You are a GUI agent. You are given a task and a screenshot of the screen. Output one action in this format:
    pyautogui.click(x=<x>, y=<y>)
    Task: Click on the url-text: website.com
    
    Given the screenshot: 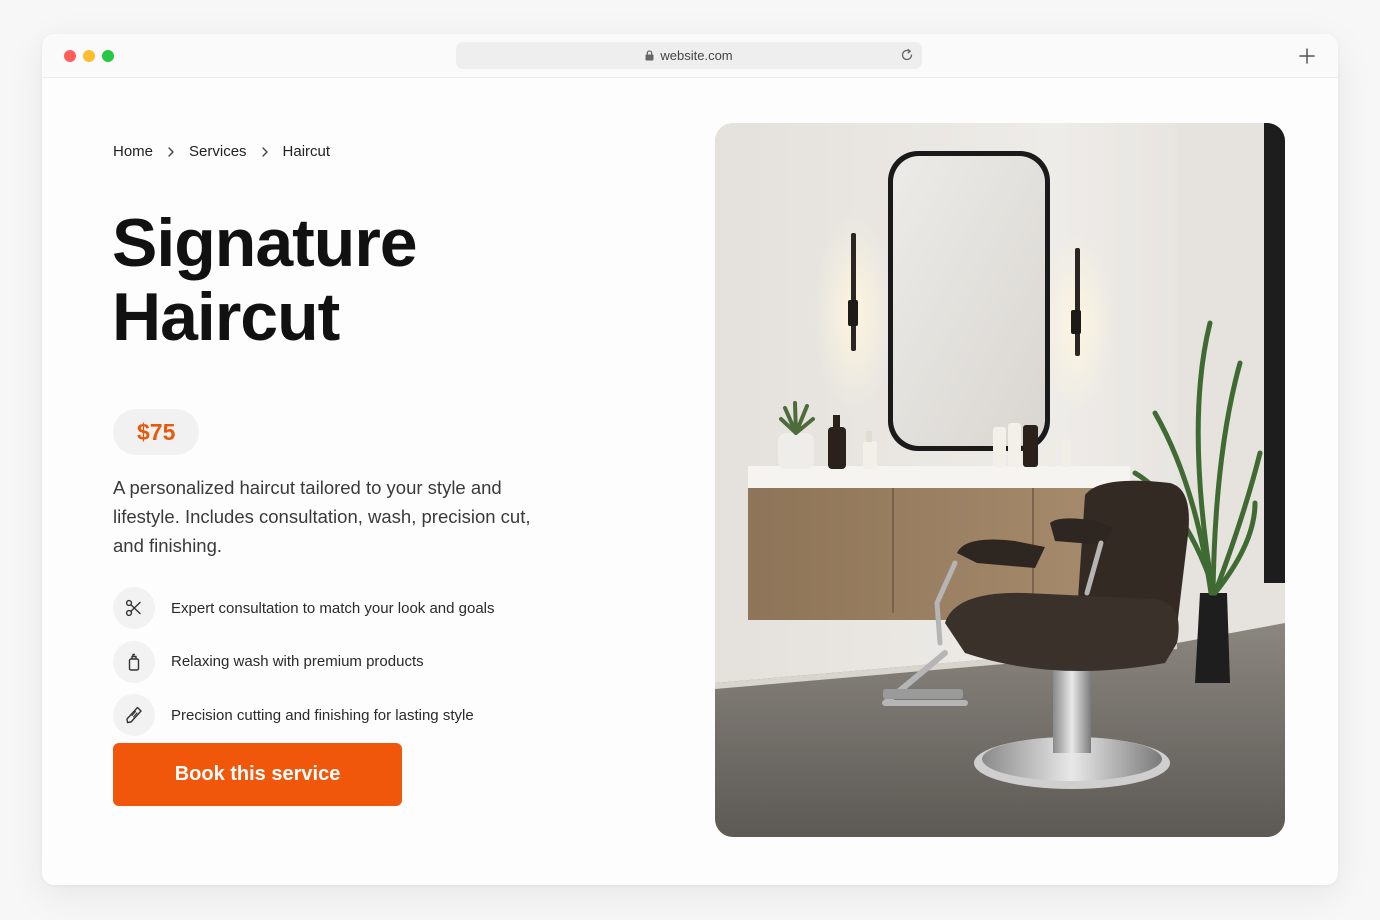 What is the action you would take?
    pyautogui.click(x=696, y=55)
    